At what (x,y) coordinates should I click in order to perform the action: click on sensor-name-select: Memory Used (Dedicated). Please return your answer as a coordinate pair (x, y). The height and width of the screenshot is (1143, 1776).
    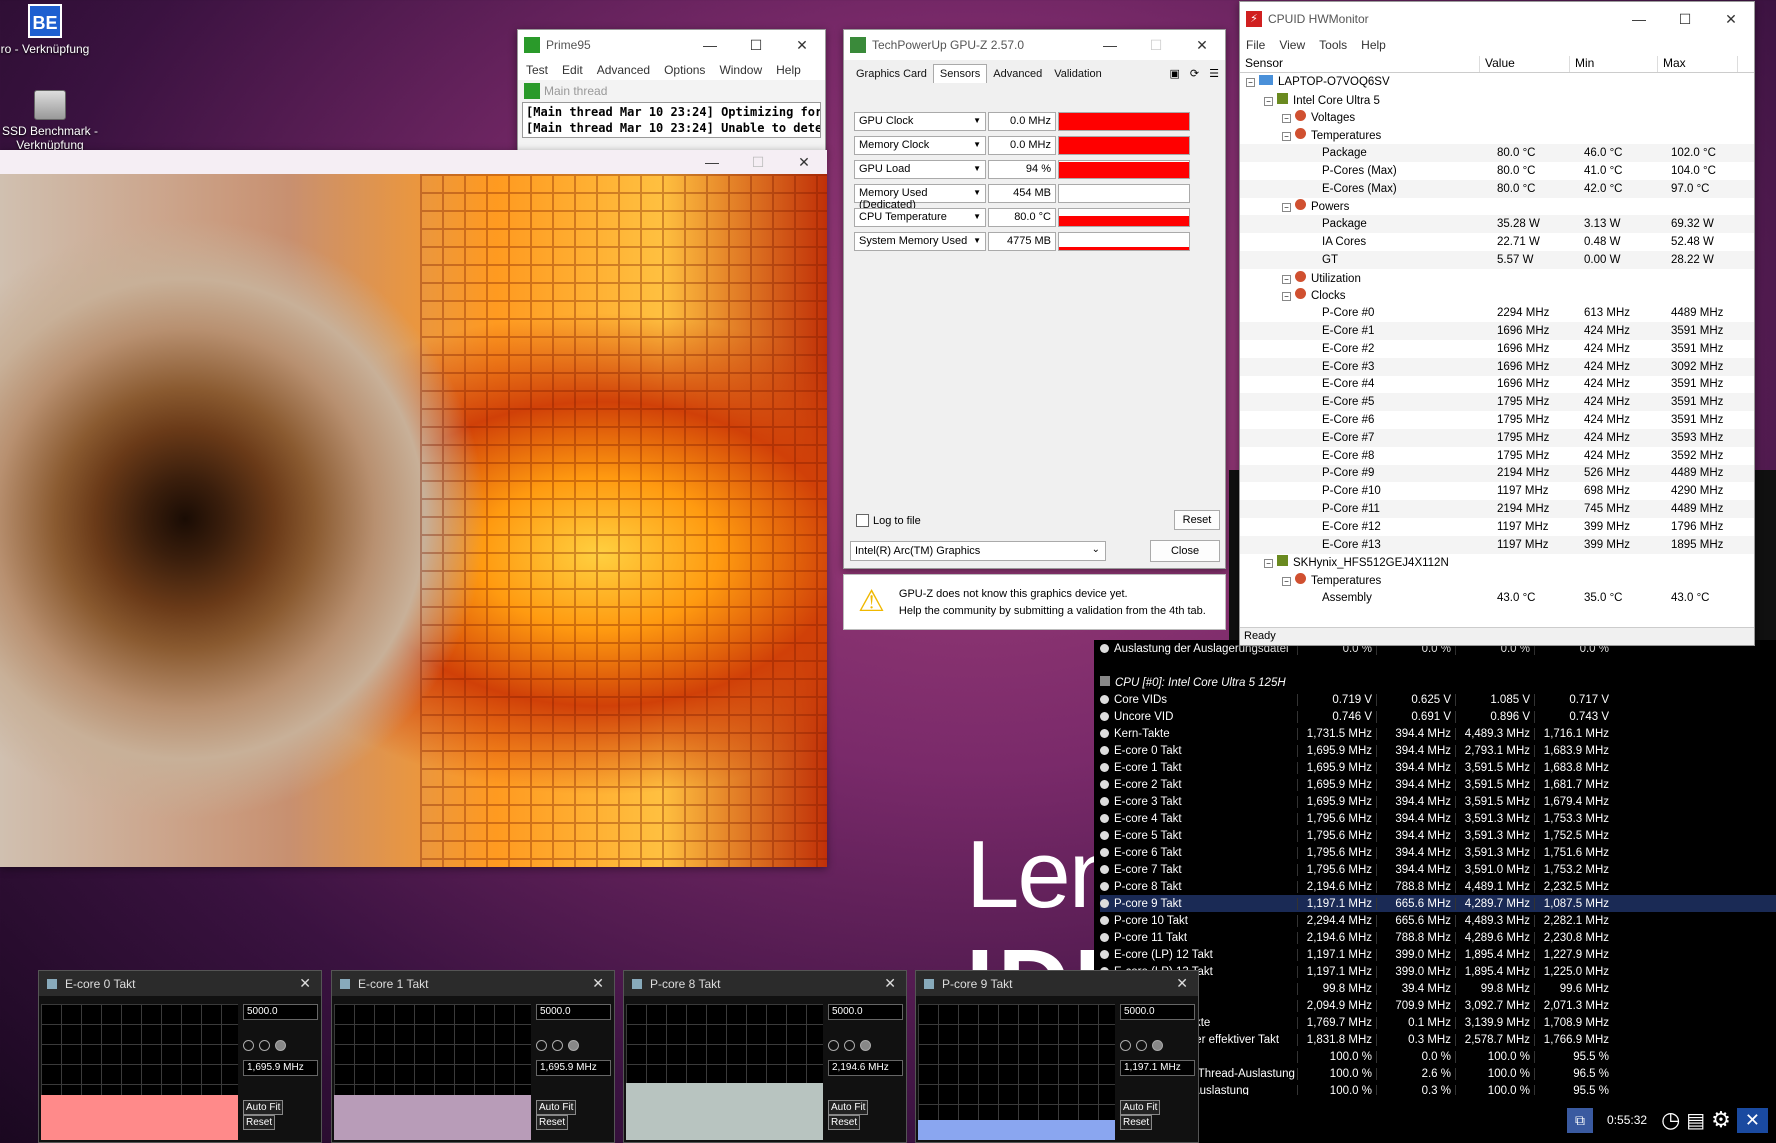
    Looking at the image, I should click on (920, 197).